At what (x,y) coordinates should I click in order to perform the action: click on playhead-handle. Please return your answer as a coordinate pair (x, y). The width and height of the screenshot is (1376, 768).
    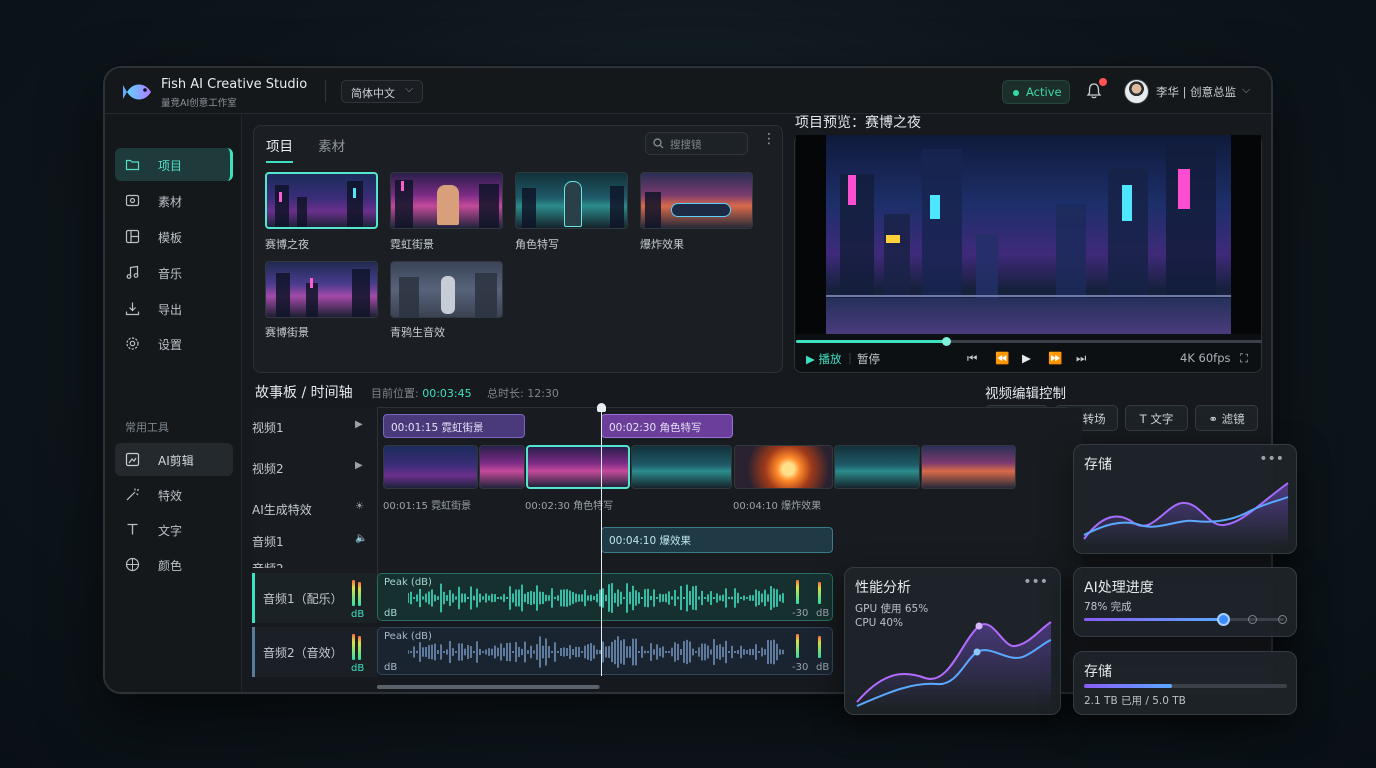
    Looking at the image, I should click on (601, 407).